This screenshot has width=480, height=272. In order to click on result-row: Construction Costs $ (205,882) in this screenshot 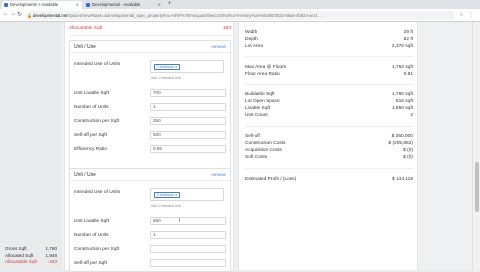, I will do `click(329, 143)`.